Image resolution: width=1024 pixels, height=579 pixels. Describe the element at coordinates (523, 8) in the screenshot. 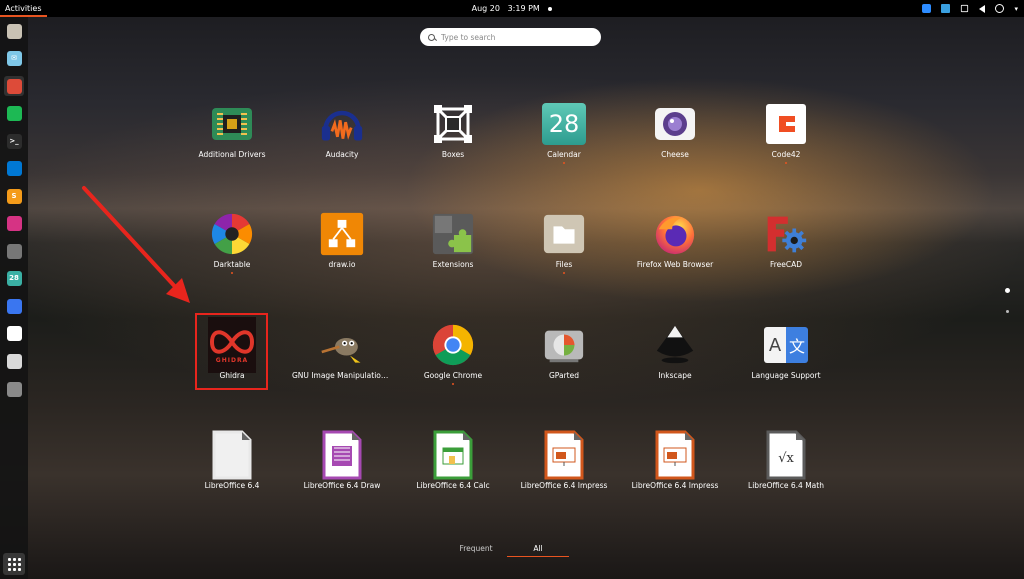

I see `time-label: 3:19 PM` at that location.